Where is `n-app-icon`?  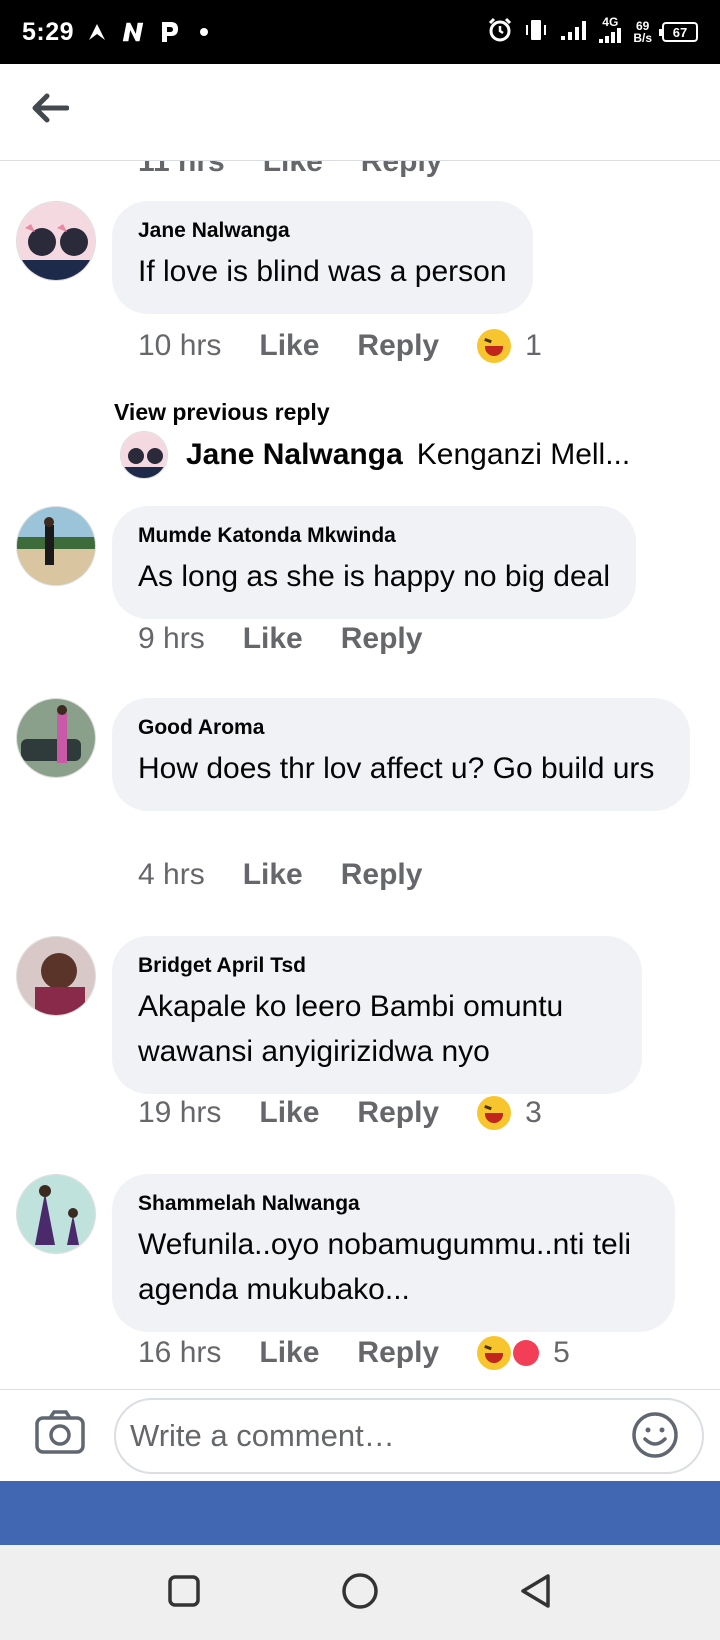
n-app-icon is located at coordinates (133, 32).